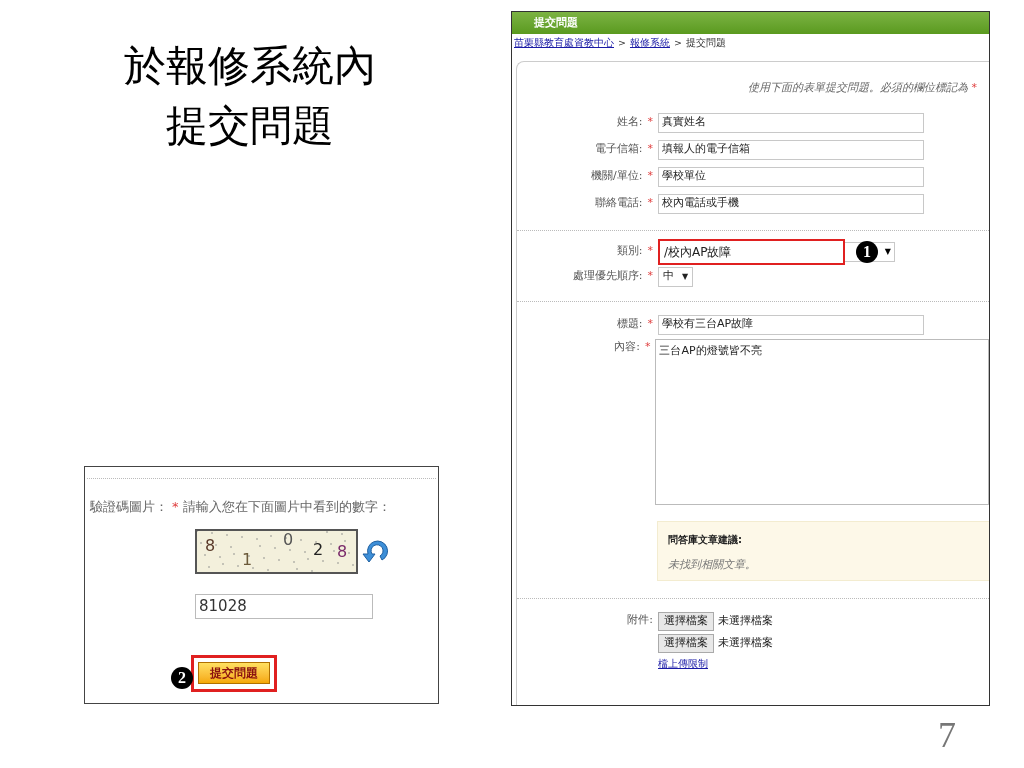 The height and width of the screenshot is (768, 1024). Describe the element at coordinates (791, 149) in the screenshot. I see `text-field: 填報人的電子信箱` at that location.